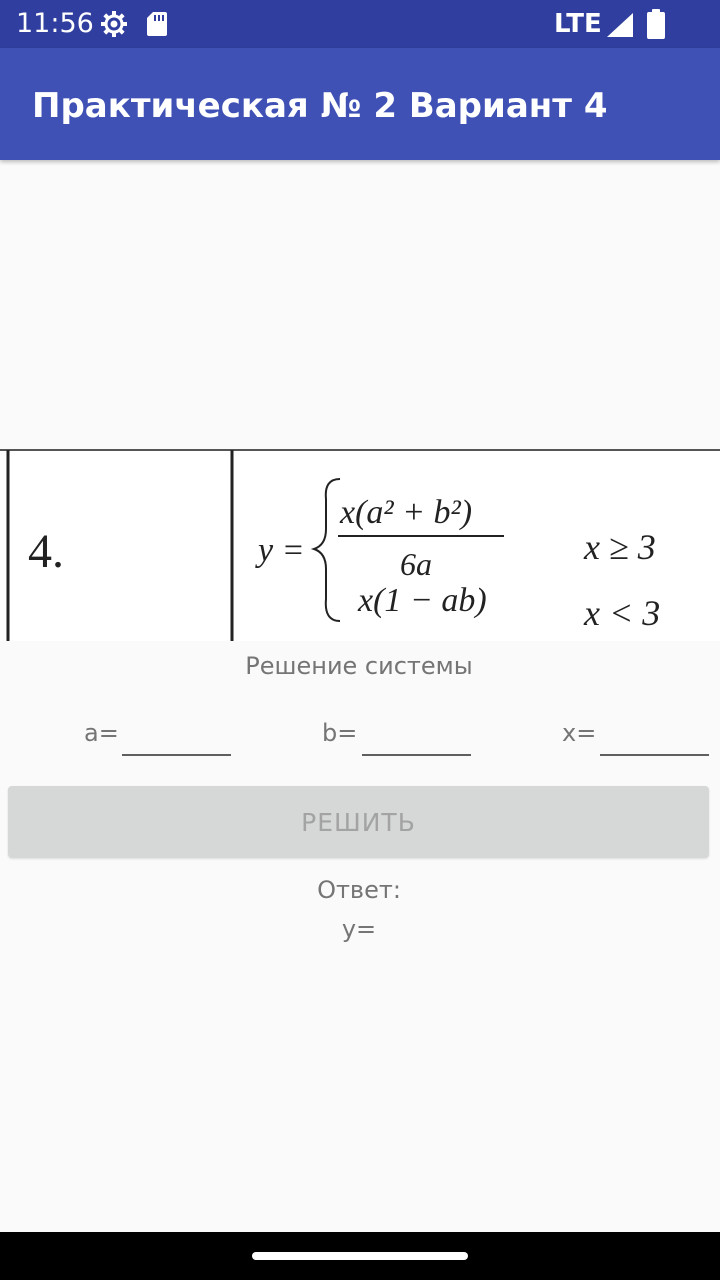 The image size is (720, 1280). What do you see at coordinates (157, 26) in the screenshot?
I see `sd-card-icon` at bounding box center [157, 26].